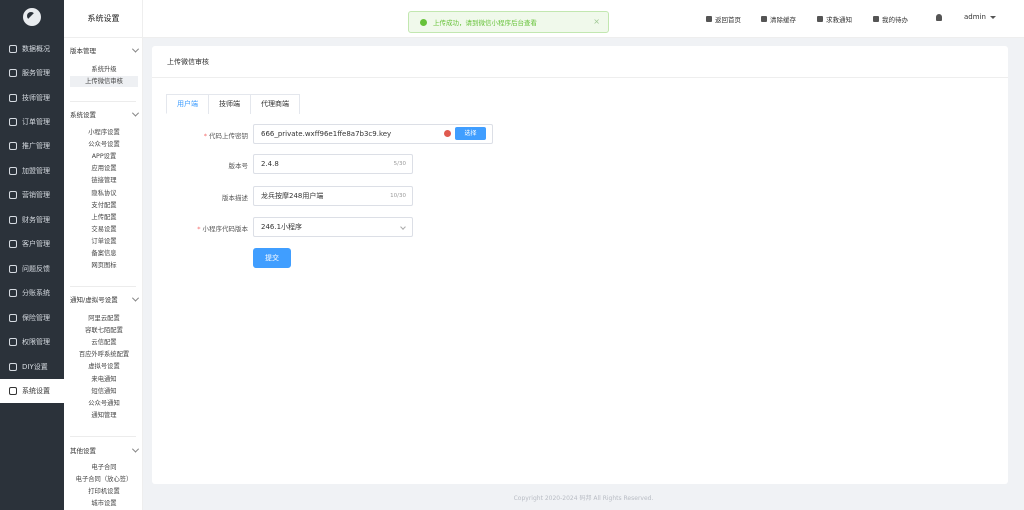 This screenshot has width=1024, height=510. I want to click on sub-item: 备案信息, so click(104, 253).